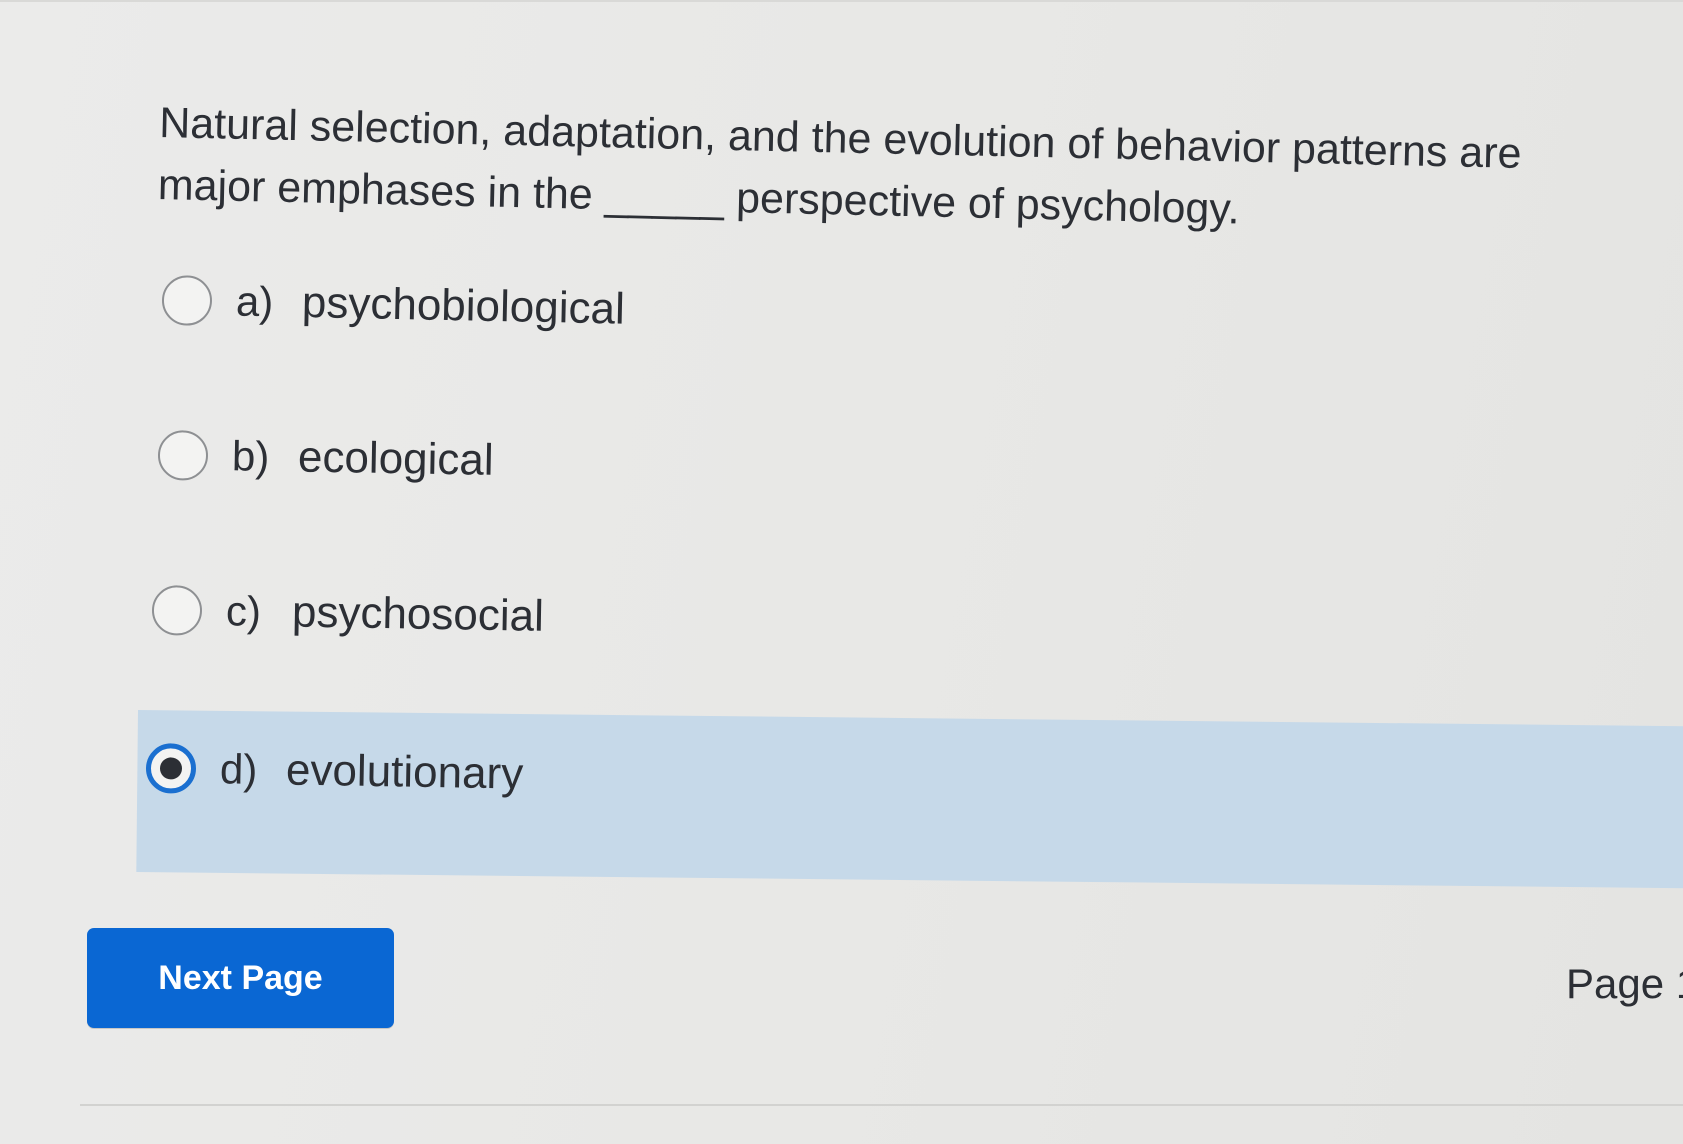  Describe the element at coordinates (177, 610) in the screenshot. I see `radio-button-c` at that location.